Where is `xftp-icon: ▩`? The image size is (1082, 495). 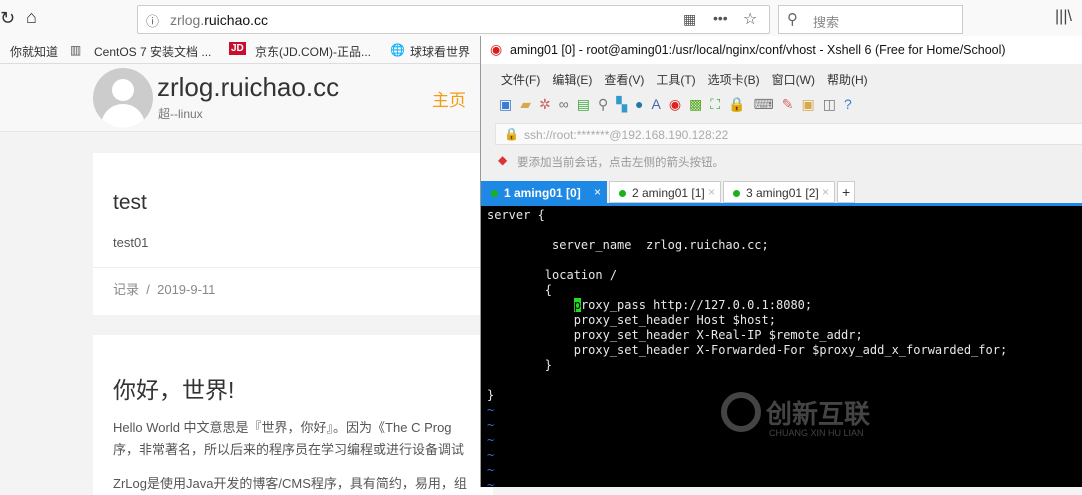 xftp-icon: ▩ is located at coordinates (699, 104).